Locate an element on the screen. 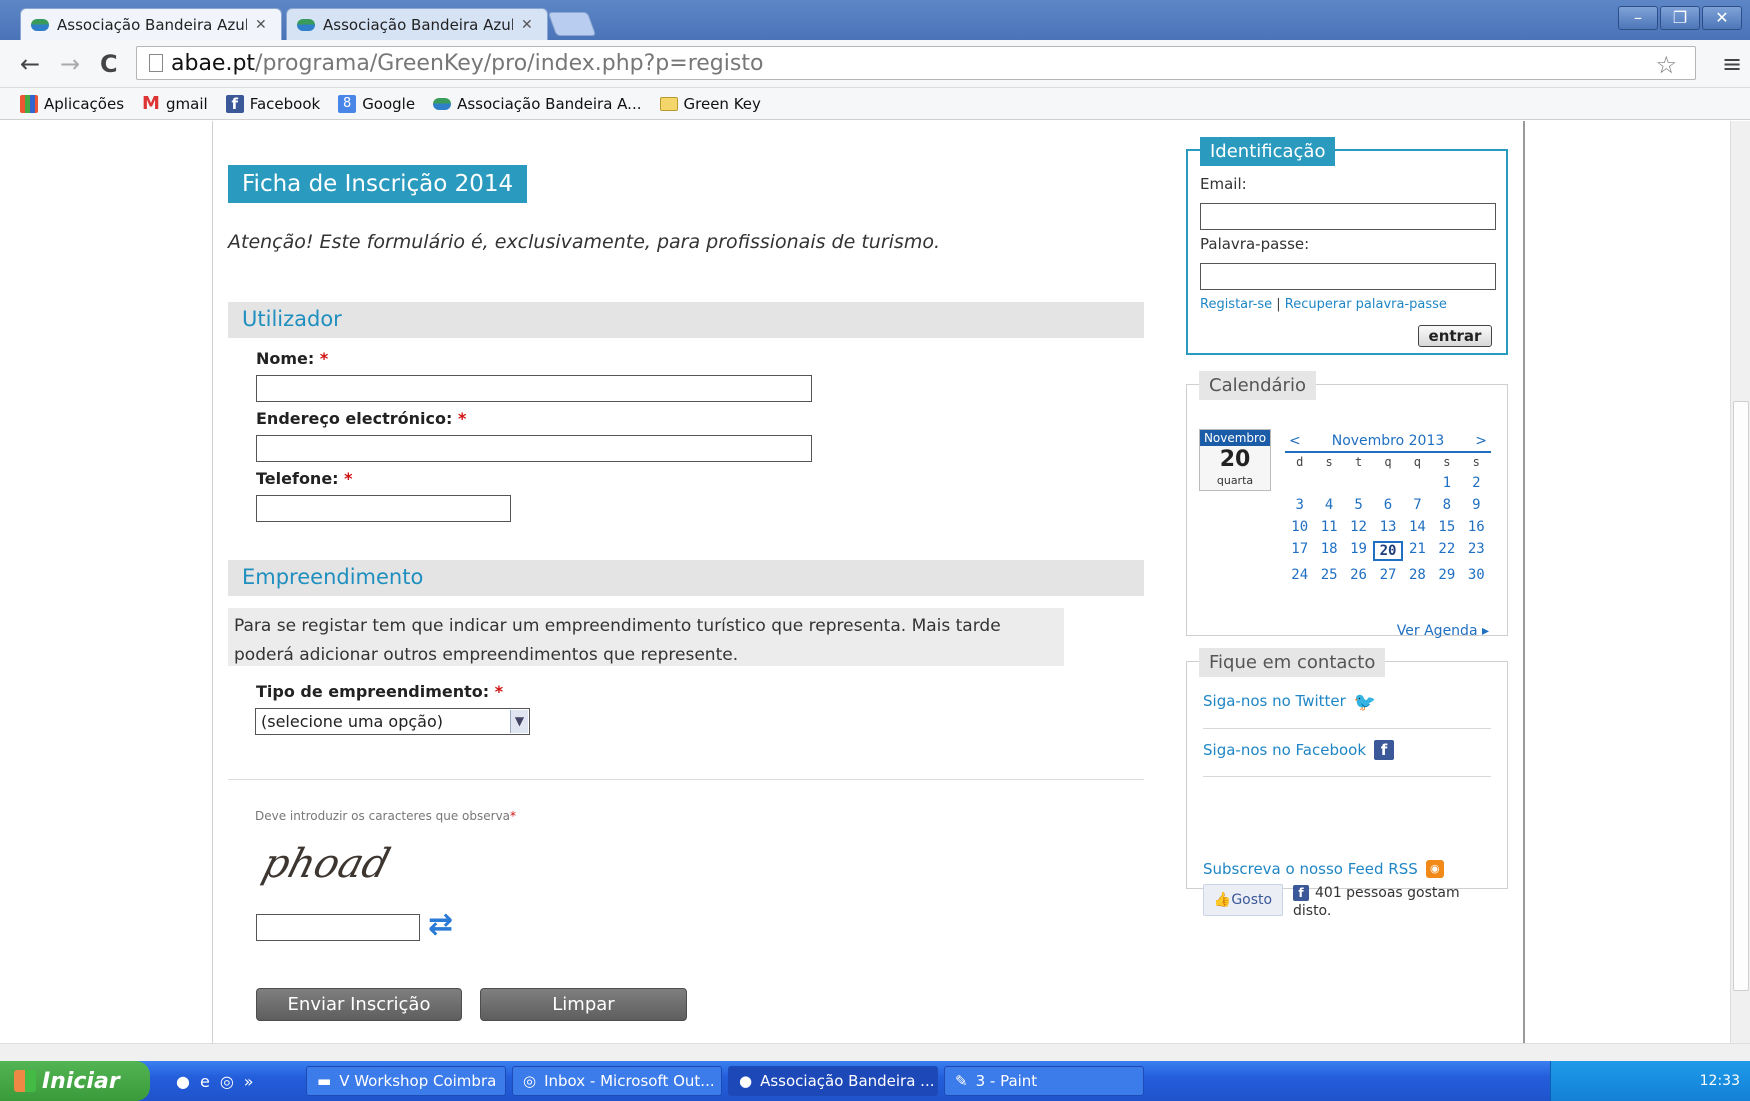  rss-link: Subscreva o nosso Feed RSS ◉ is located at coordinates (1347, 869).